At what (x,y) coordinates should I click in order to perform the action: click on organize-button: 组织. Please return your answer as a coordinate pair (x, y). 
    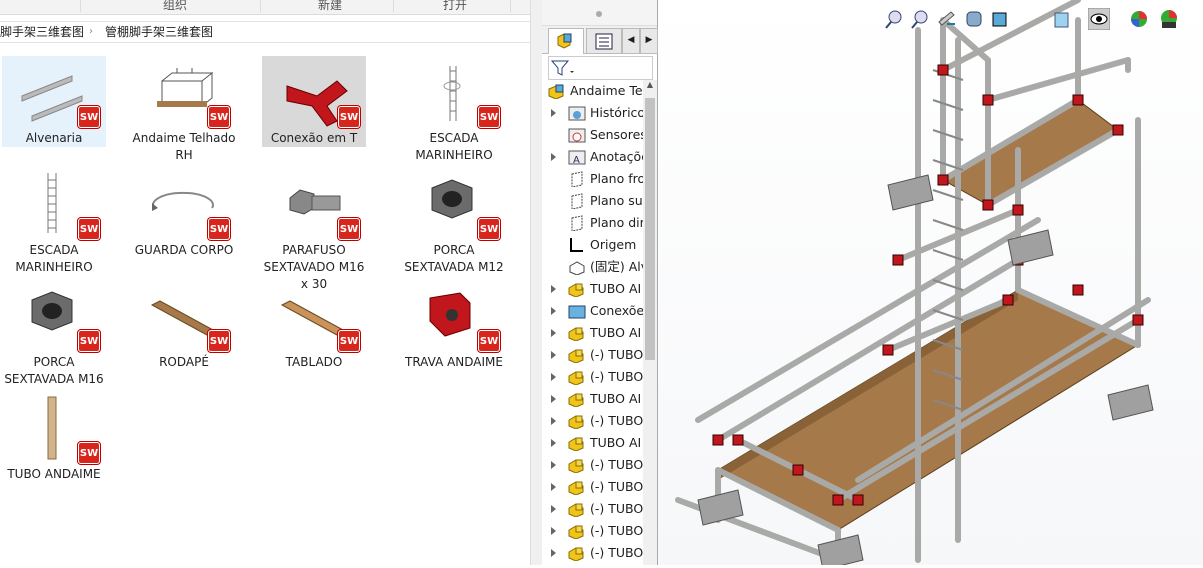
    Looking at the image, I should click on (175, 6).